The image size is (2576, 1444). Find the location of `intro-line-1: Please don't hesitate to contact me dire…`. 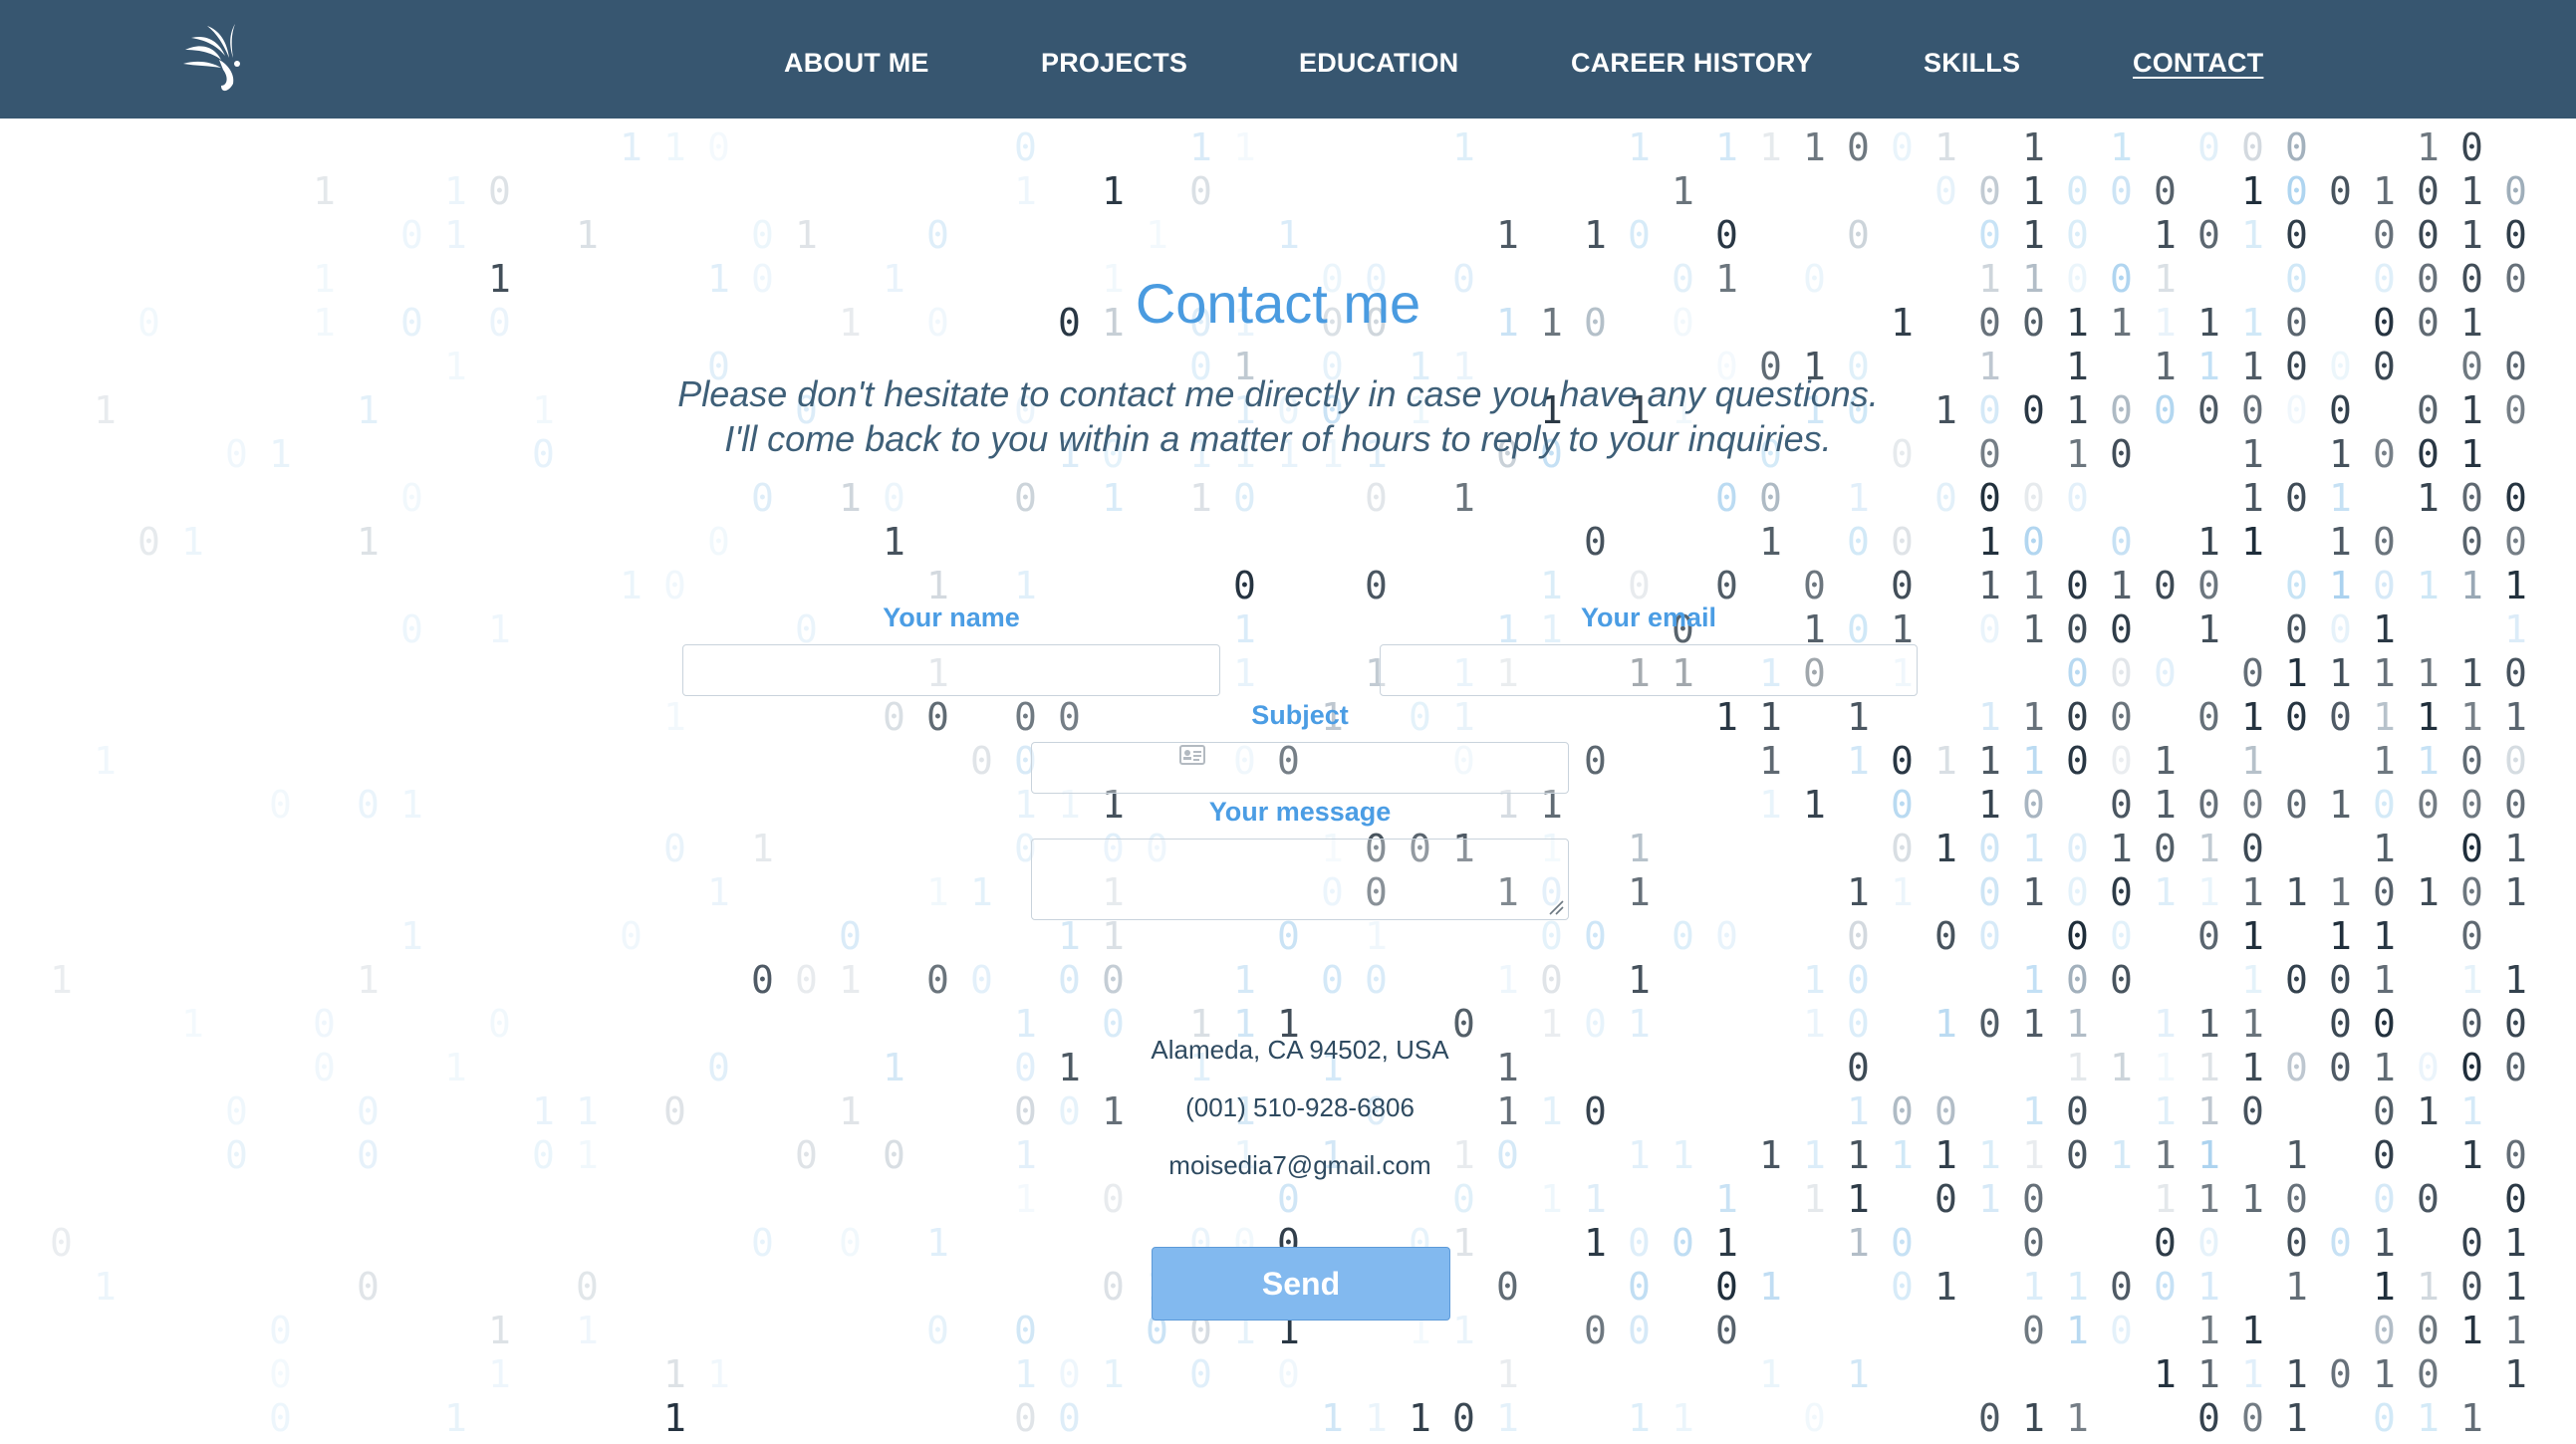

intro-line-1: Please don't hesitate to contact me dire… is located at coordinates (1278, 393).